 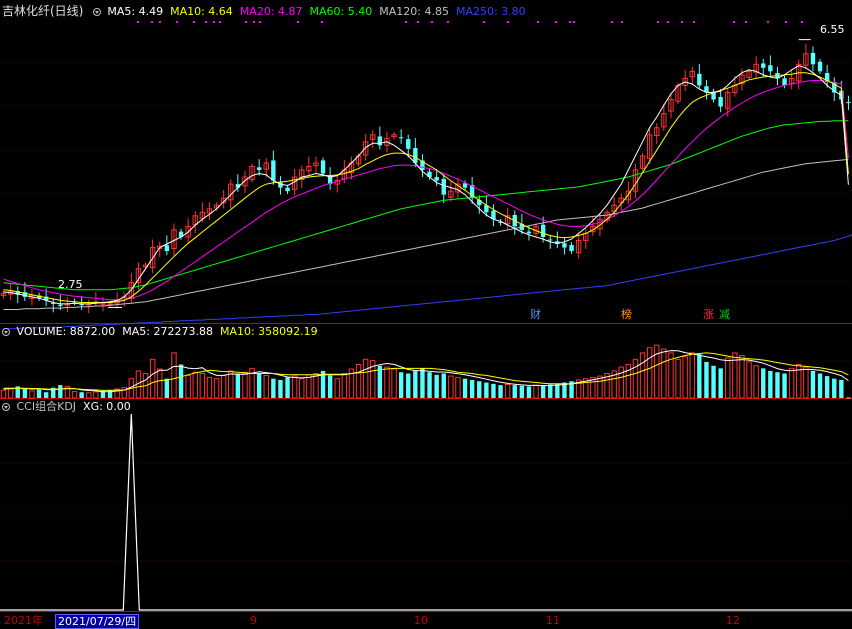 What do you see at coordinates (626, 314) in the screenshot?
I see `event-marker-1: 榜` at bounding box center [626, 314].